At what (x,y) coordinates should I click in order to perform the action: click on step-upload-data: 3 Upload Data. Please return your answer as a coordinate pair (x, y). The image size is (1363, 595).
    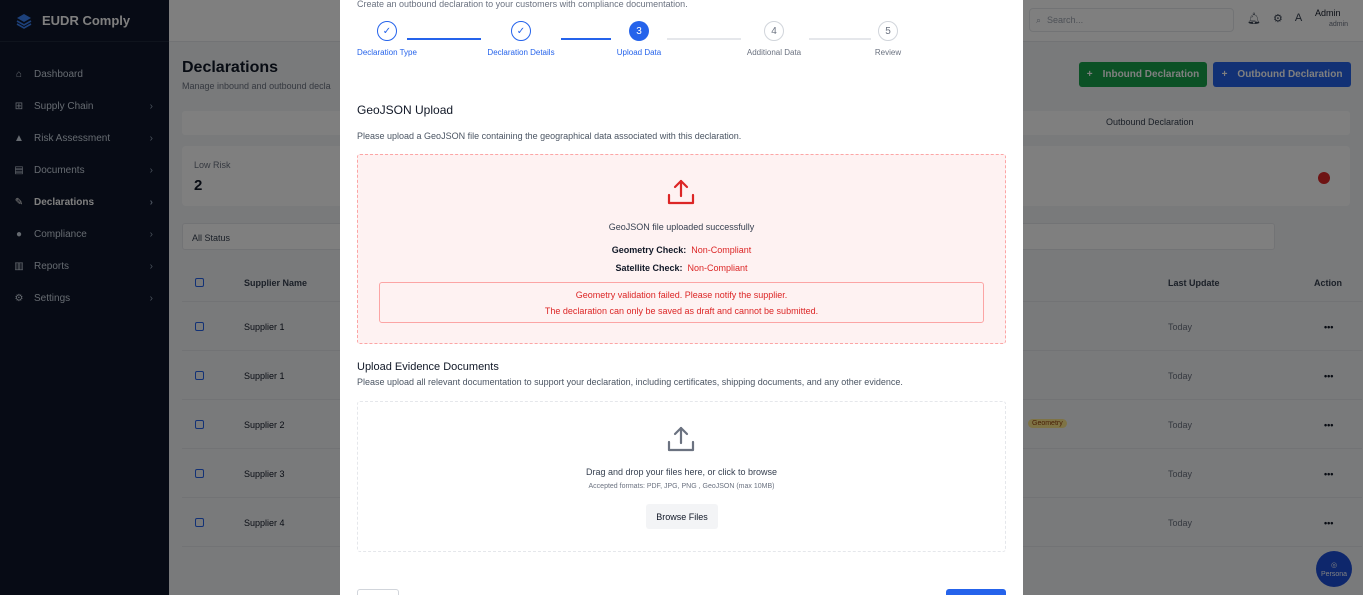
    Looking at the image, I should click on (639, 39).